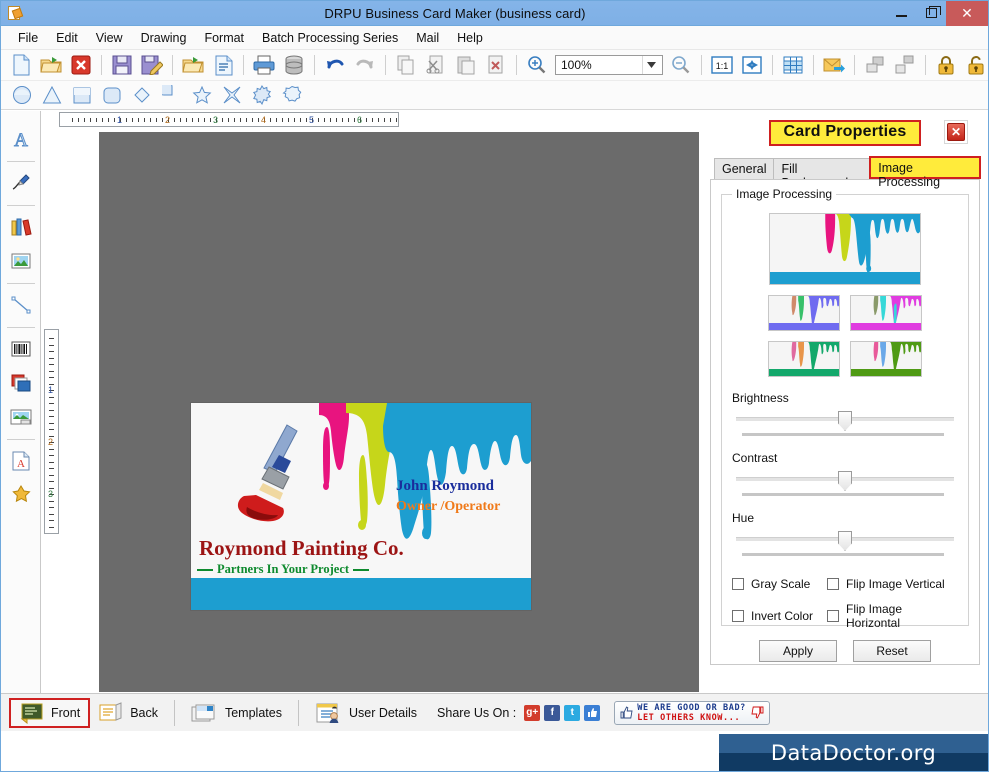 This screenshot has height=772, width=989. Describe the element at coordinates (956, 132) in the screenshot. I see `panel-close-button: ✕` at that location.